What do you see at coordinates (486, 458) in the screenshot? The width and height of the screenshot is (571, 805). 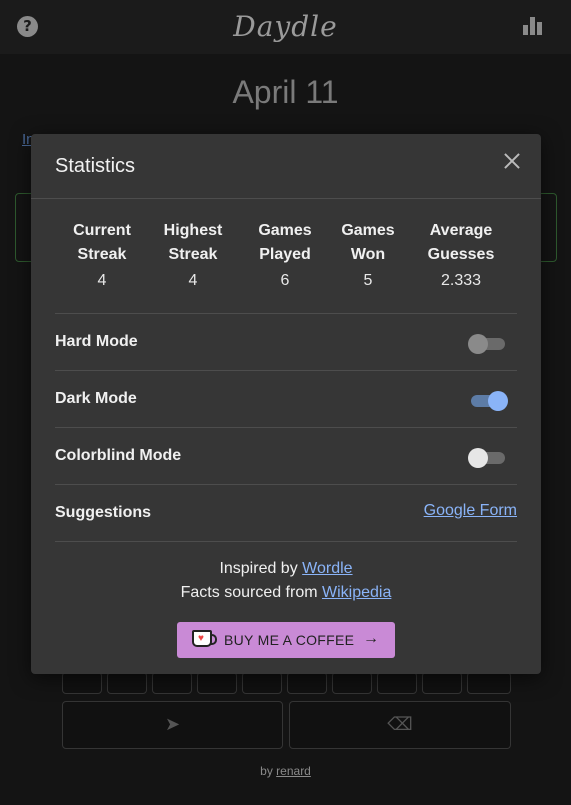 I see `colorblind-mode-toggle` at bounding box center [486, 458].